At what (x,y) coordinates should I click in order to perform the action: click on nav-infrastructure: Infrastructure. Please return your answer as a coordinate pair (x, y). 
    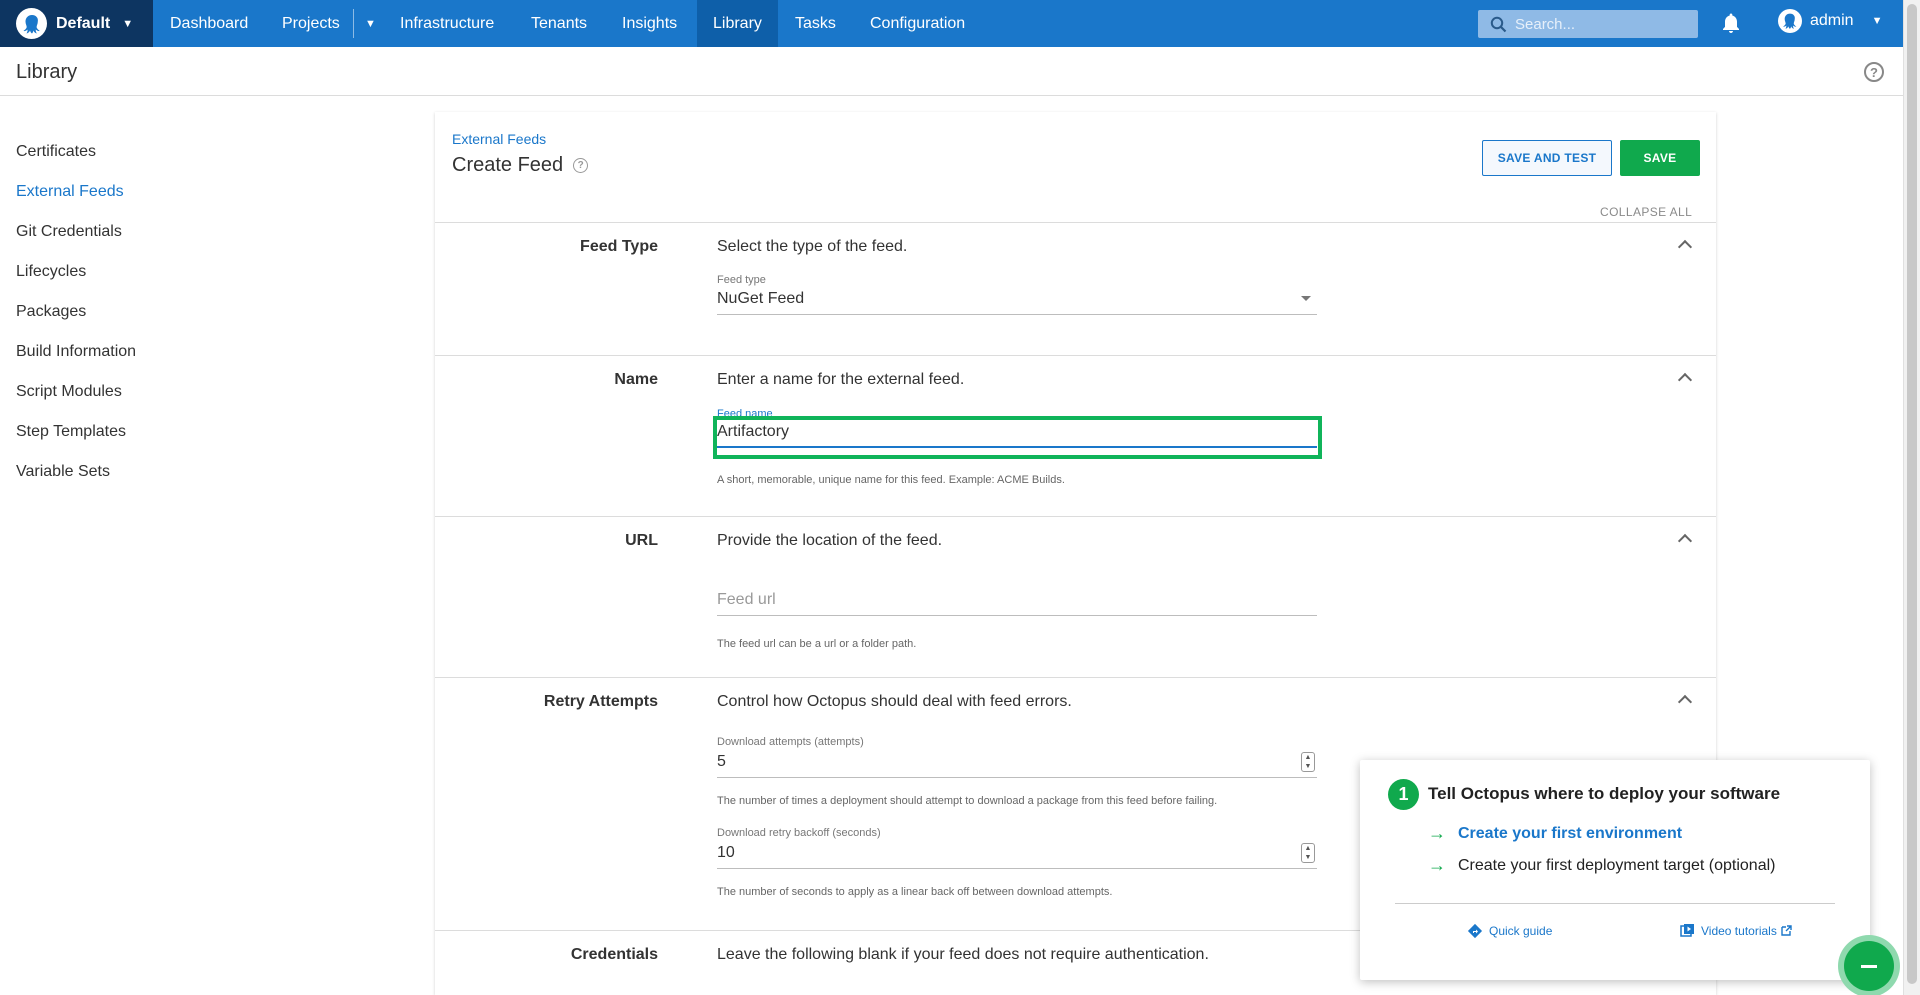
    Looking at the image, I should click on (447, 23).